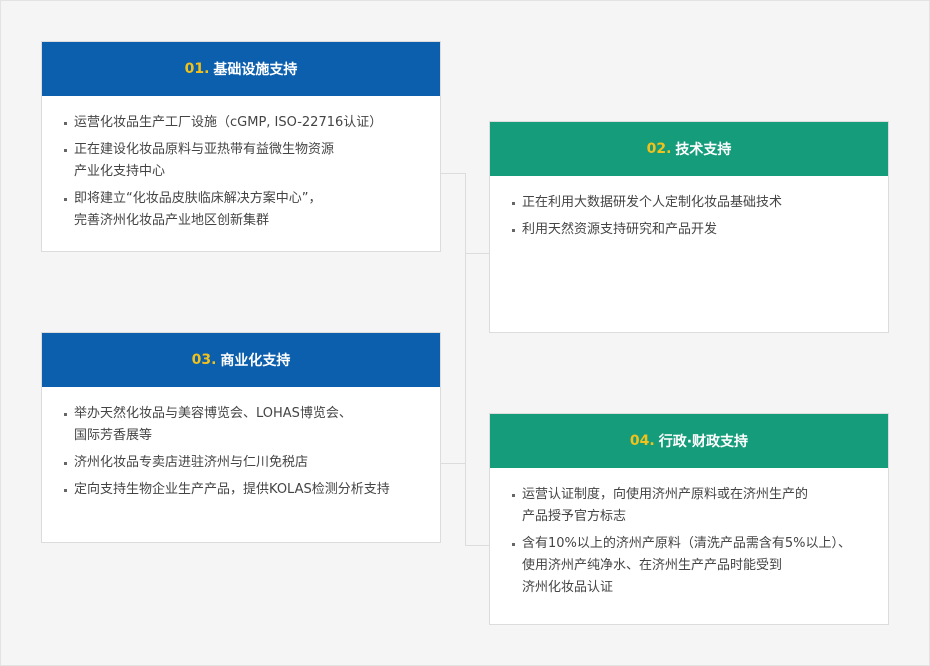 This screenshot has width=930, height=666. What do you see at coordinates (642, 441) in the screenshot?
I see `card-number: 04.` at bounding box center [642, 441].